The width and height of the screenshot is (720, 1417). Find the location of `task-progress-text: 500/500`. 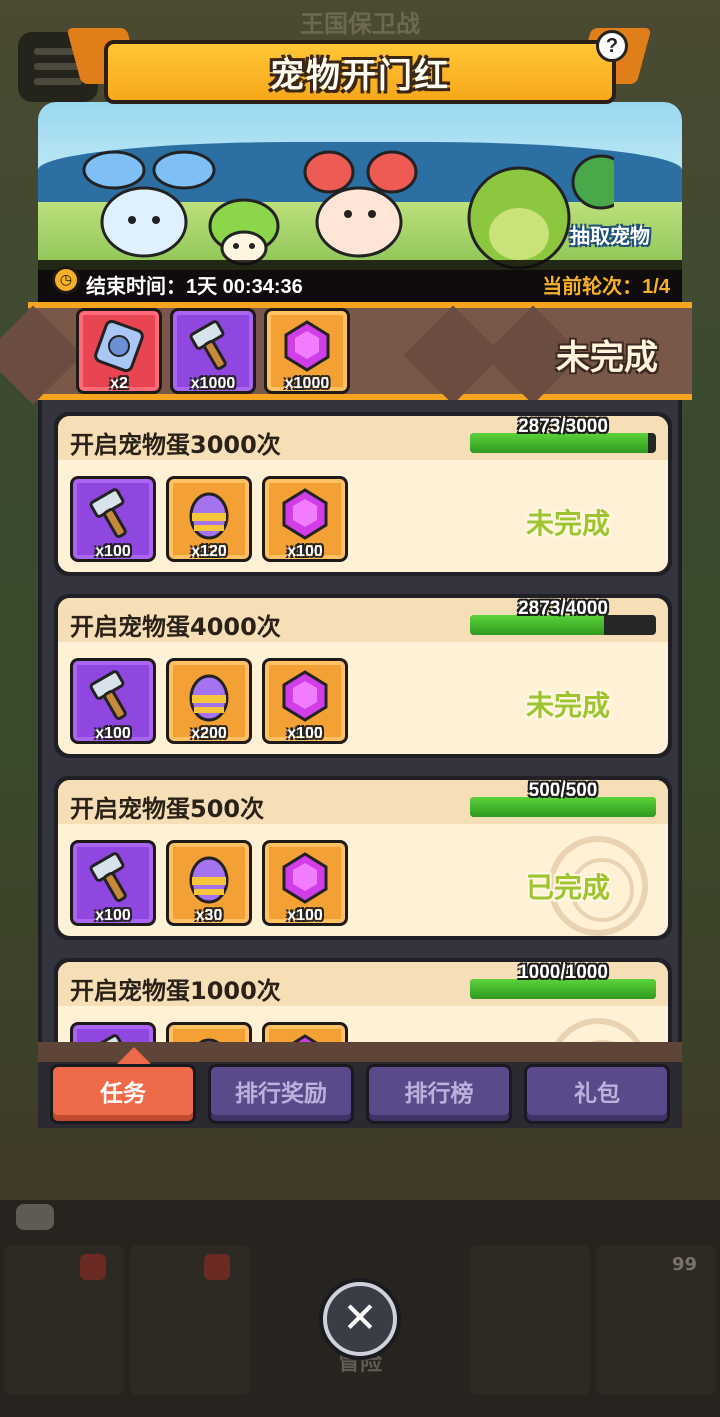

task-progress-text: 500/500 is located at coordinates (563, 790).